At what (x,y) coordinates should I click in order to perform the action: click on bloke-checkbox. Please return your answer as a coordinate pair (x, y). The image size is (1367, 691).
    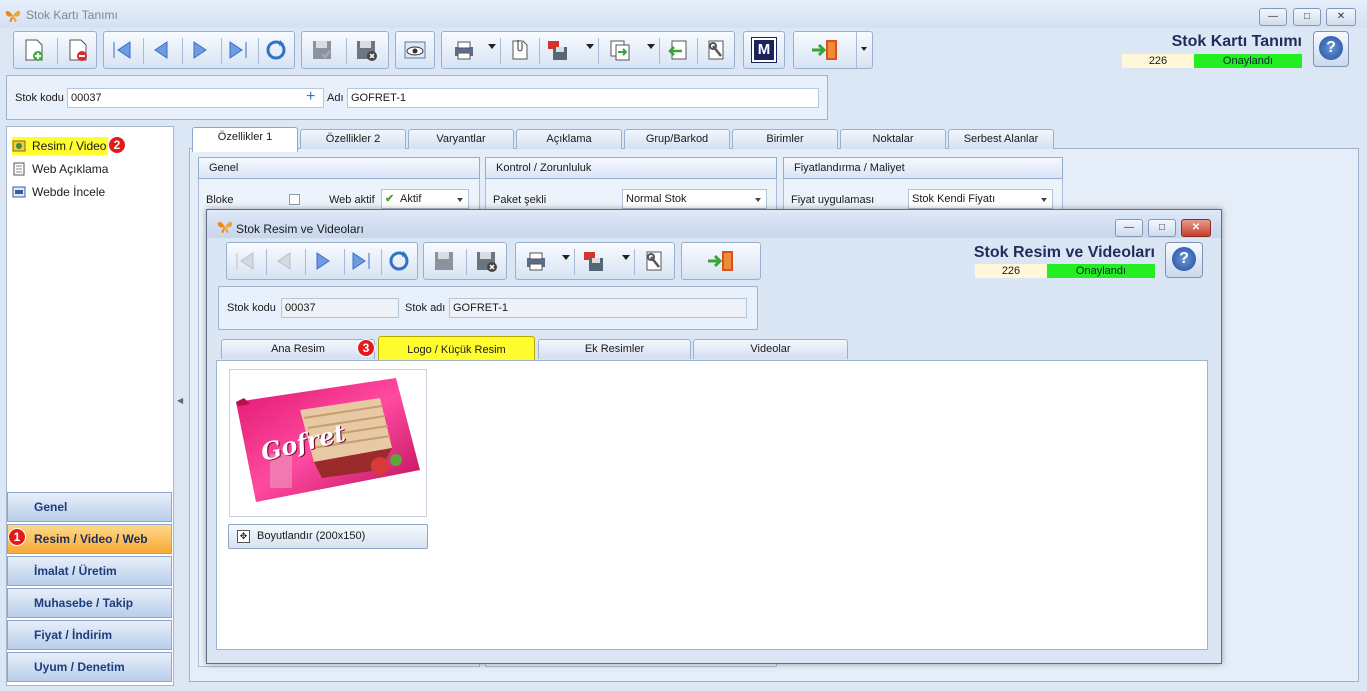
    Looking at the image, I should click on (294, 199).